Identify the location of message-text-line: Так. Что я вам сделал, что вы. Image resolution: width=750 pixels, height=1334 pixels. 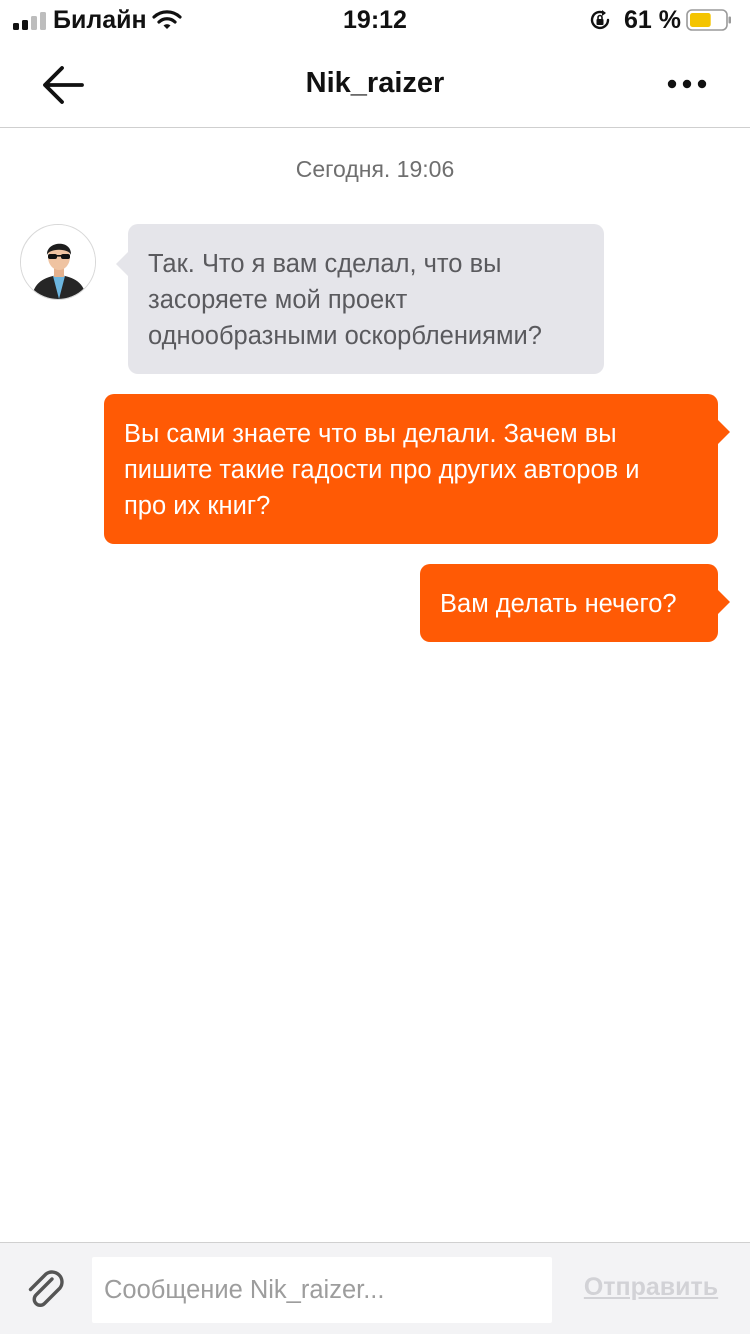
(325, 264).